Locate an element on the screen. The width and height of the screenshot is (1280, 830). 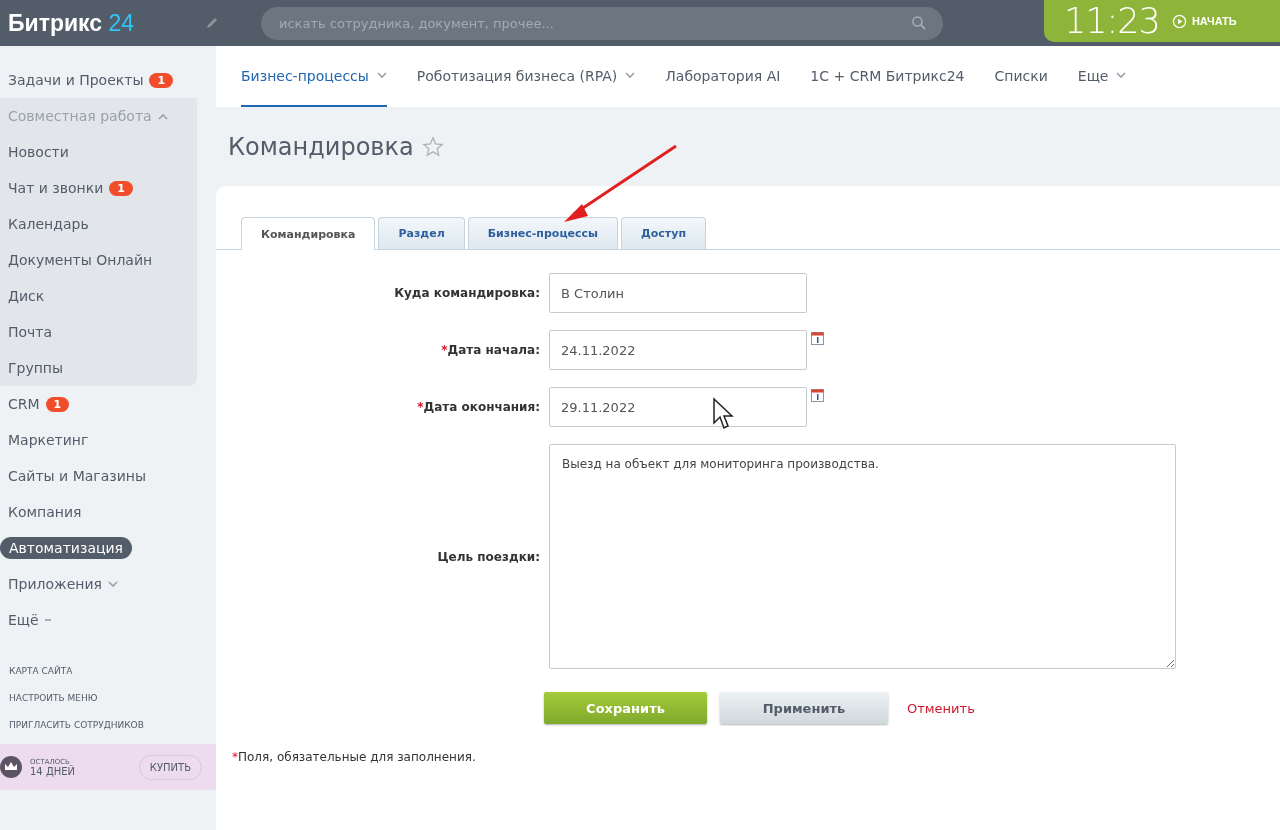
tab: Командировка is located at coordinates (308, 233).